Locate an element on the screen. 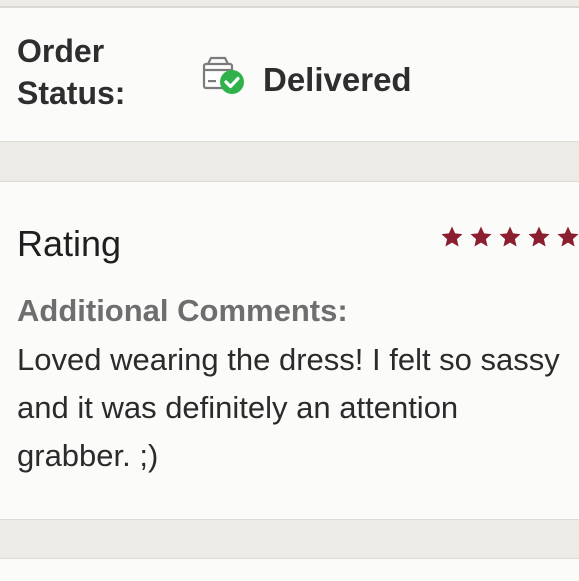  star-rating is located at coordinates (509, 240).